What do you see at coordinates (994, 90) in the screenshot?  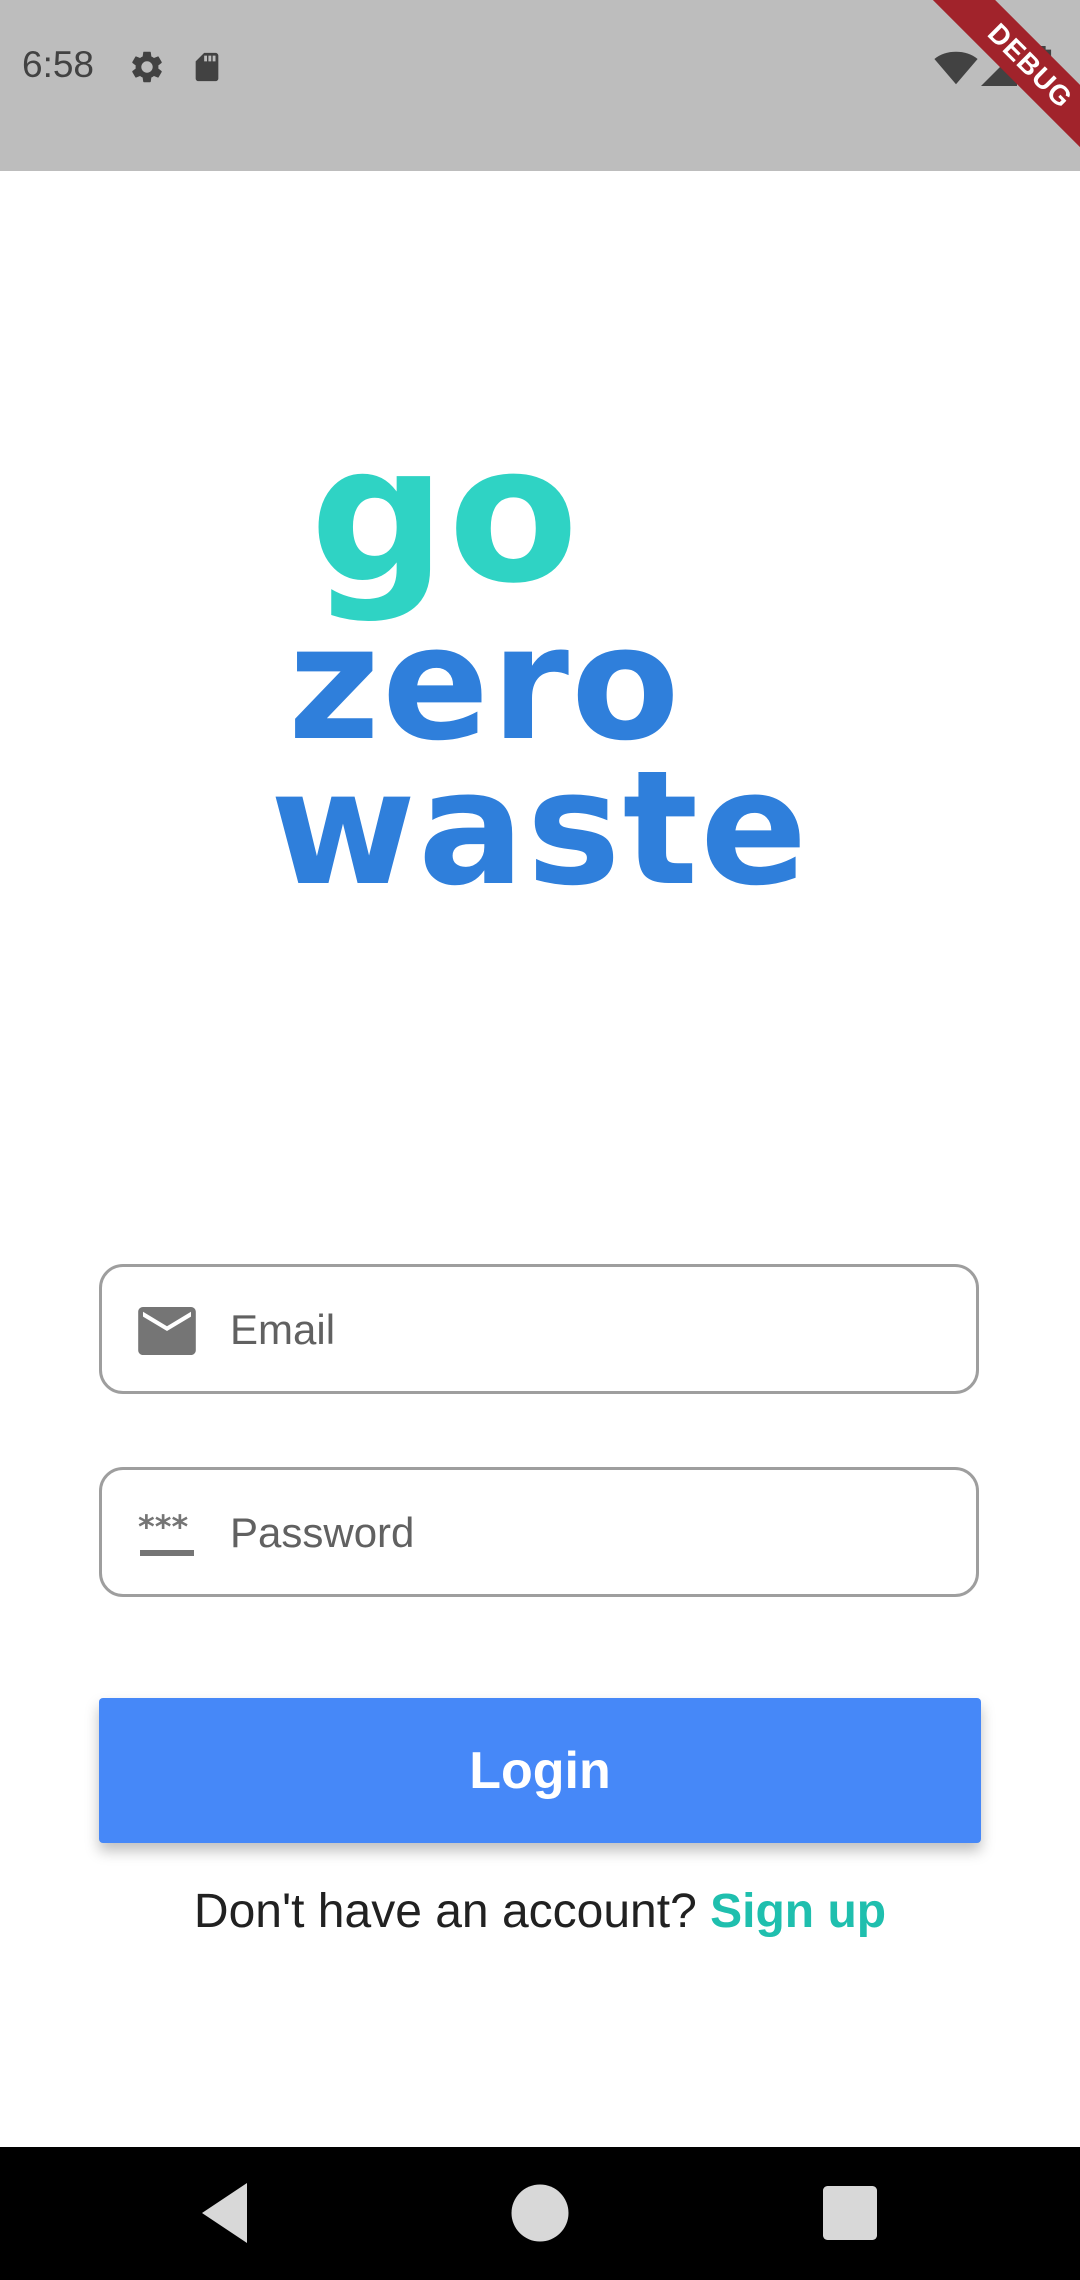 I see `debug-label: DEBUG` at bounding box center [994, 90].